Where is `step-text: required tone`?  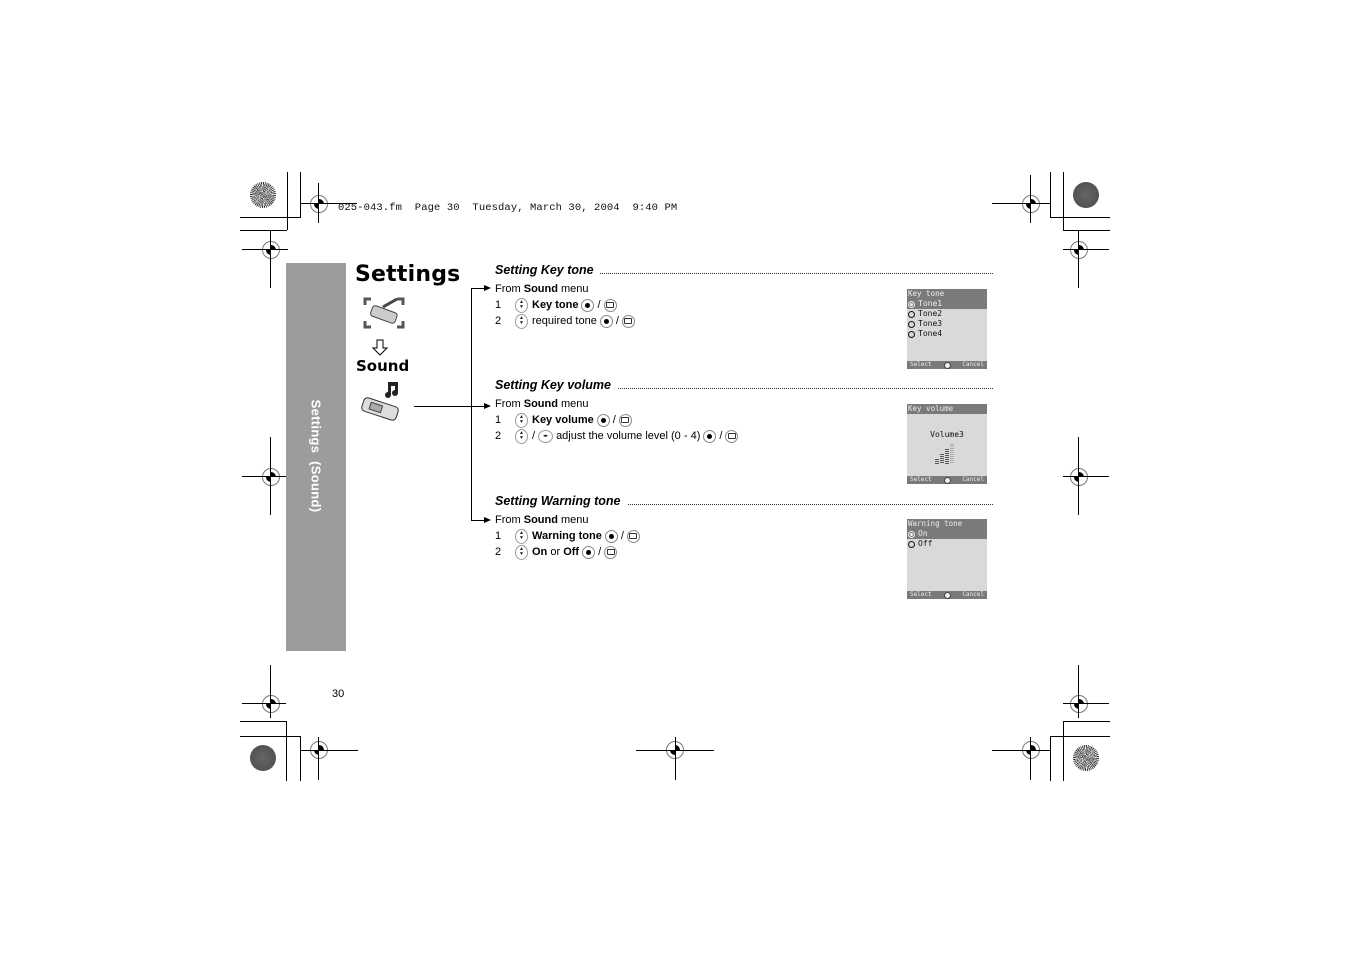 step-text: required tone is located at coordinates (564, 321).